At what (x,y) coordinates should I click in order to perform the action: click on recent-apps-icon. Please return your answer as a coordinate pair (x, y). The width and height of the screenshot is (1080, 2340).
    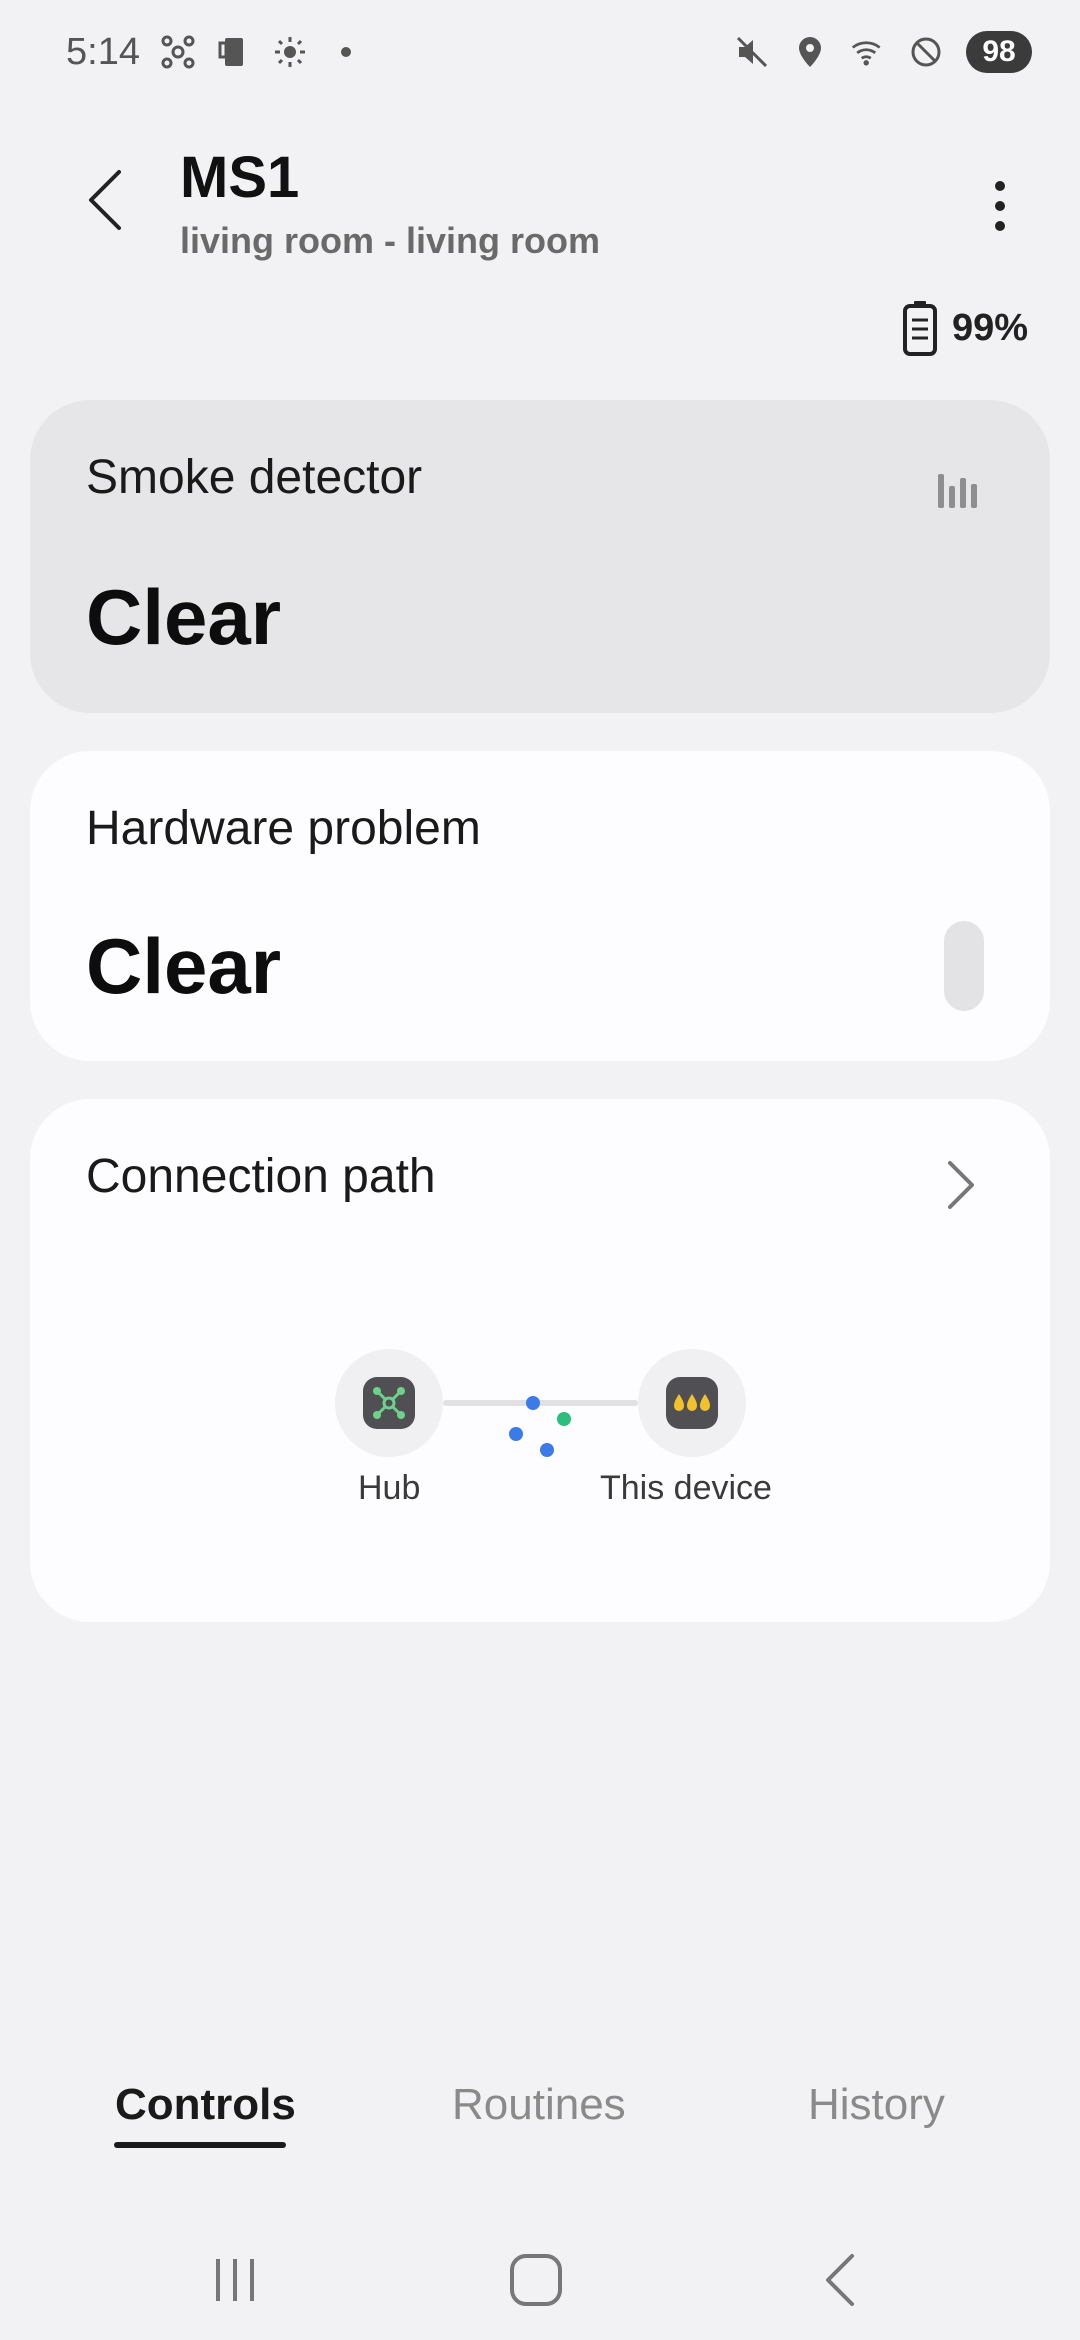
    Looking at the image, I should click on (235, 2280).